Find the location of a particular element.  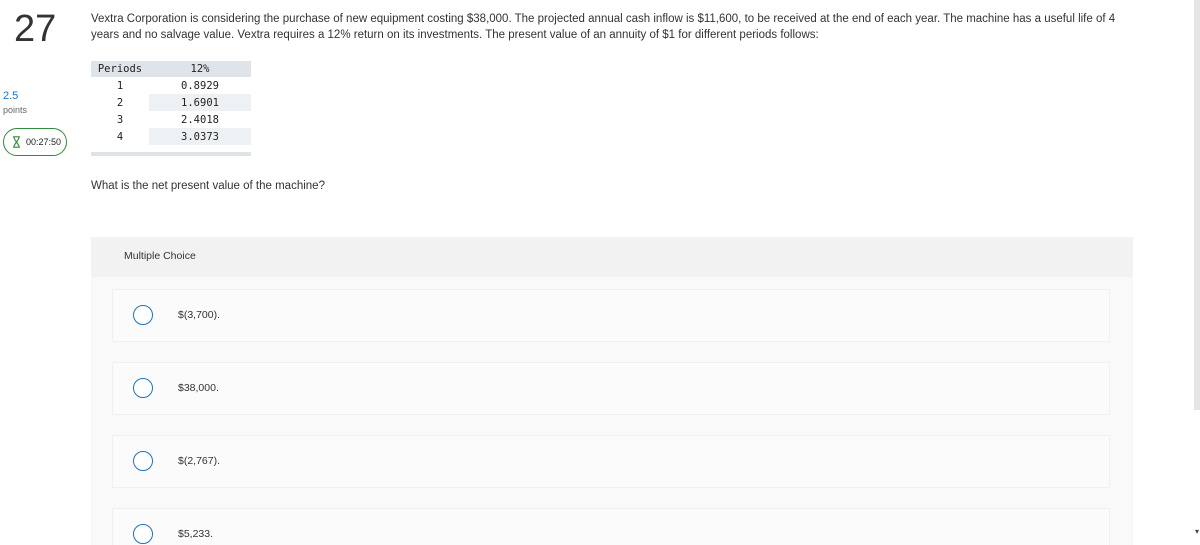

table-scrollbar is located at coordinates (171, 154).